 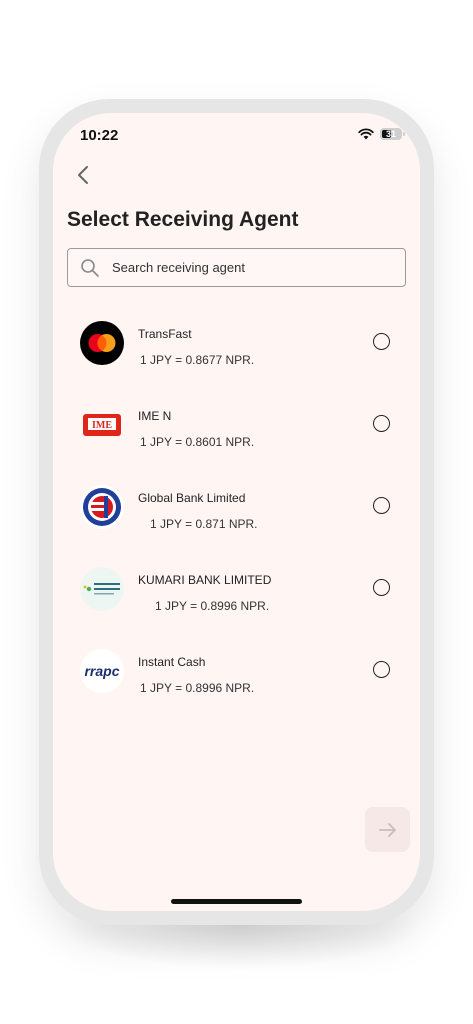 I want to click on status-icons: 31, so click(x=381, y=134).